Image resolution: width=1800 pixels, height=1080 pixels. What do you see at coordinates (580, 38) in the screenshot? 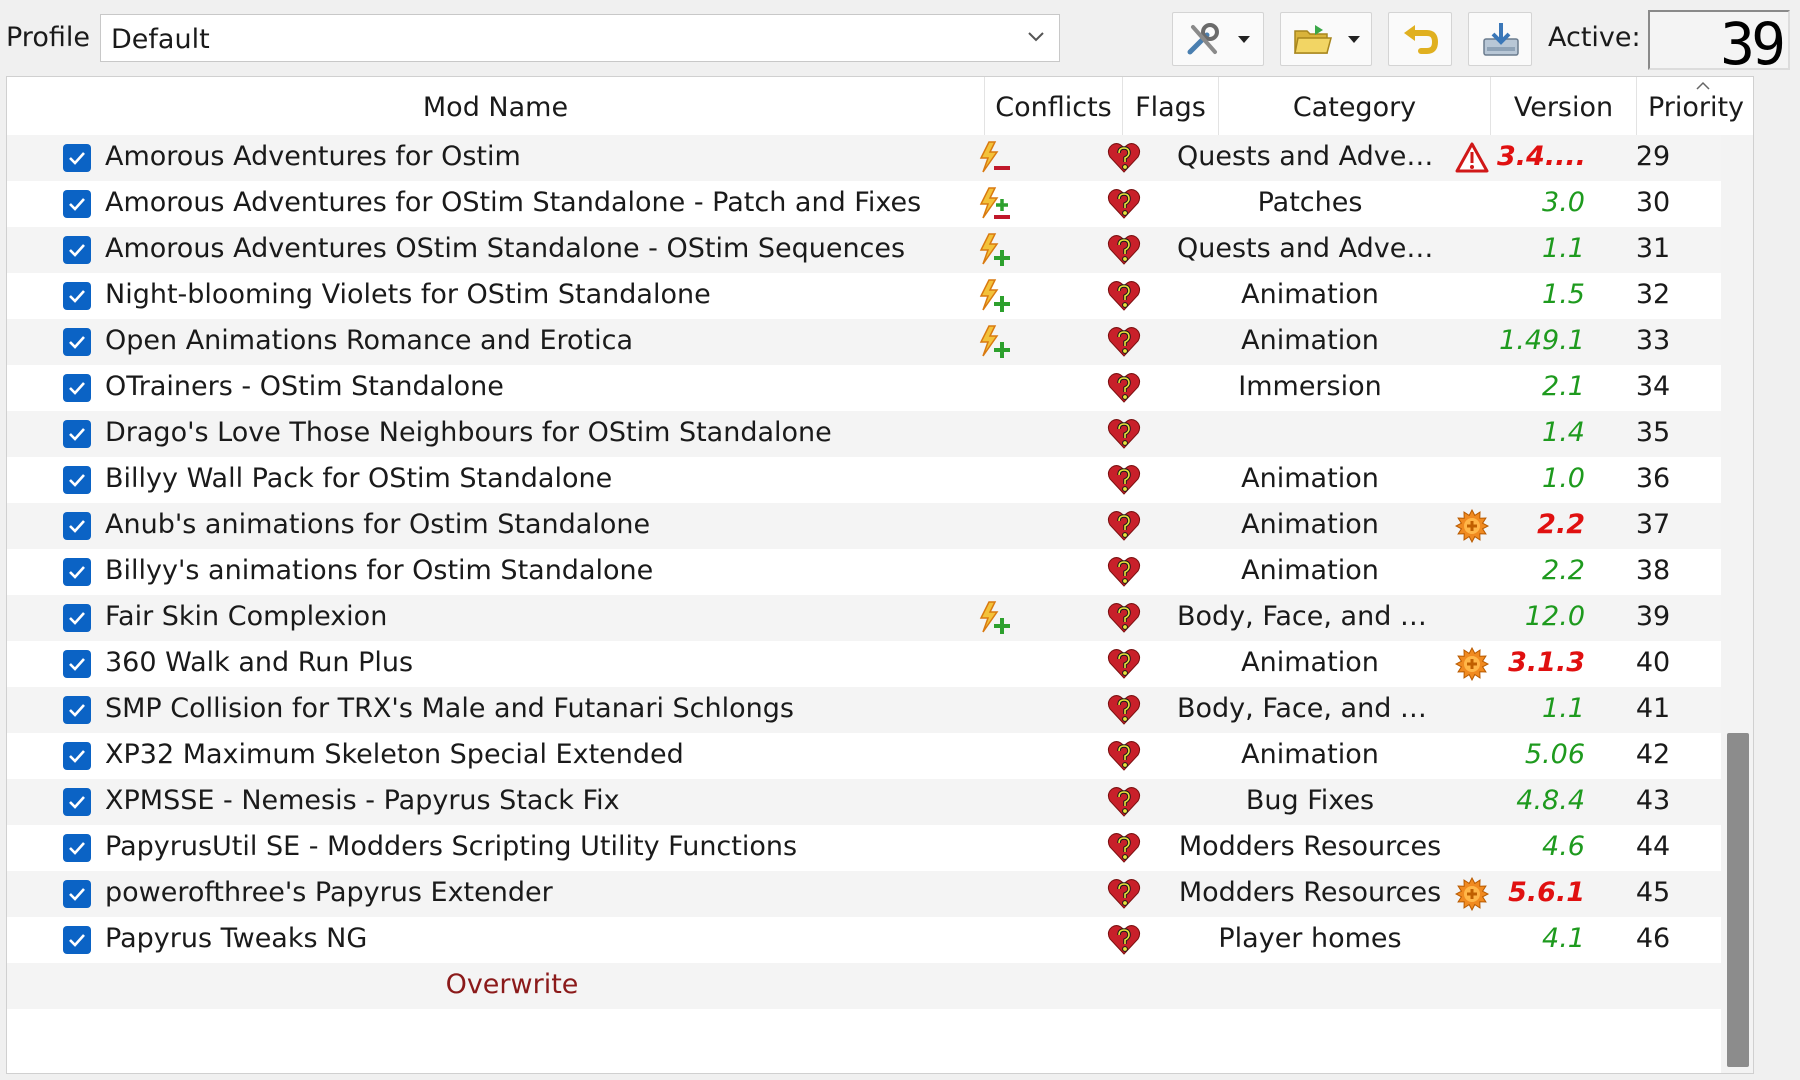
I see `profile-dropdown: Default` at bounding box center [580, 38].